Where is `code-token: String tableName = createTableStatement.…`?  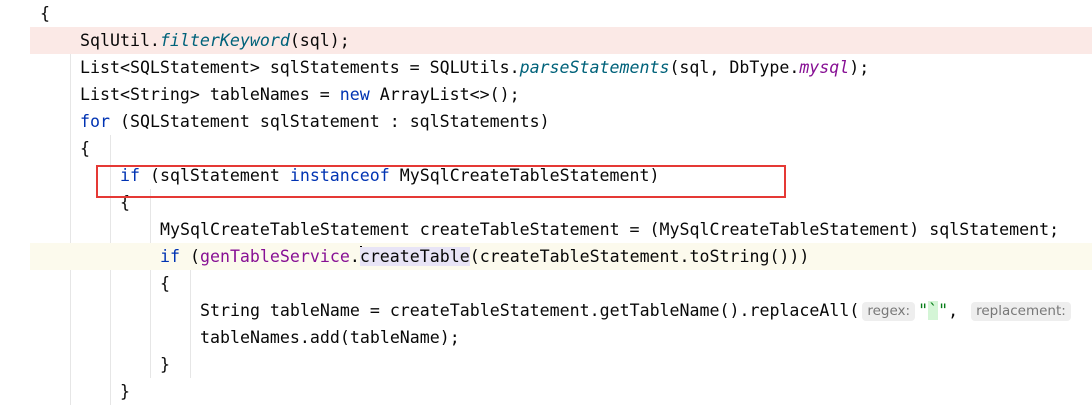
code-token: String tableName = createTableStatement.… is located at coordinates (530, 310).